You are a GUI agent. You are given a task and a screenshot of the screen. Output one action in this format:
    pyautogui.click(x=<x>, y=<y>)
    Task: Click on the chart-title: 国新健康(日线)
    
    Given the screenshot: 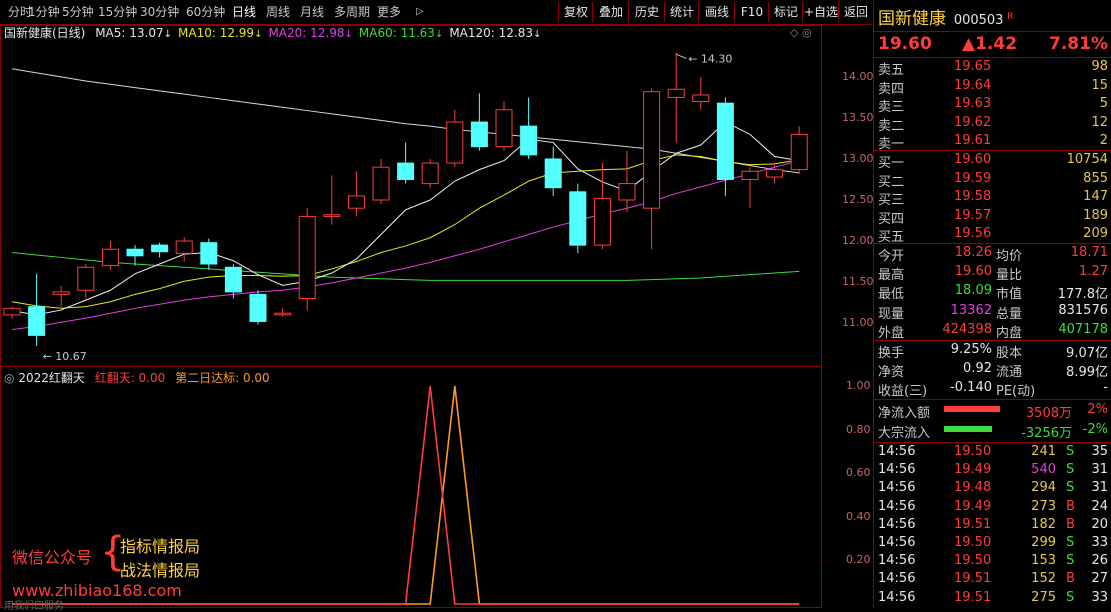 What is the action you would take?
    pyautogui.click(x=45, y=33)
    